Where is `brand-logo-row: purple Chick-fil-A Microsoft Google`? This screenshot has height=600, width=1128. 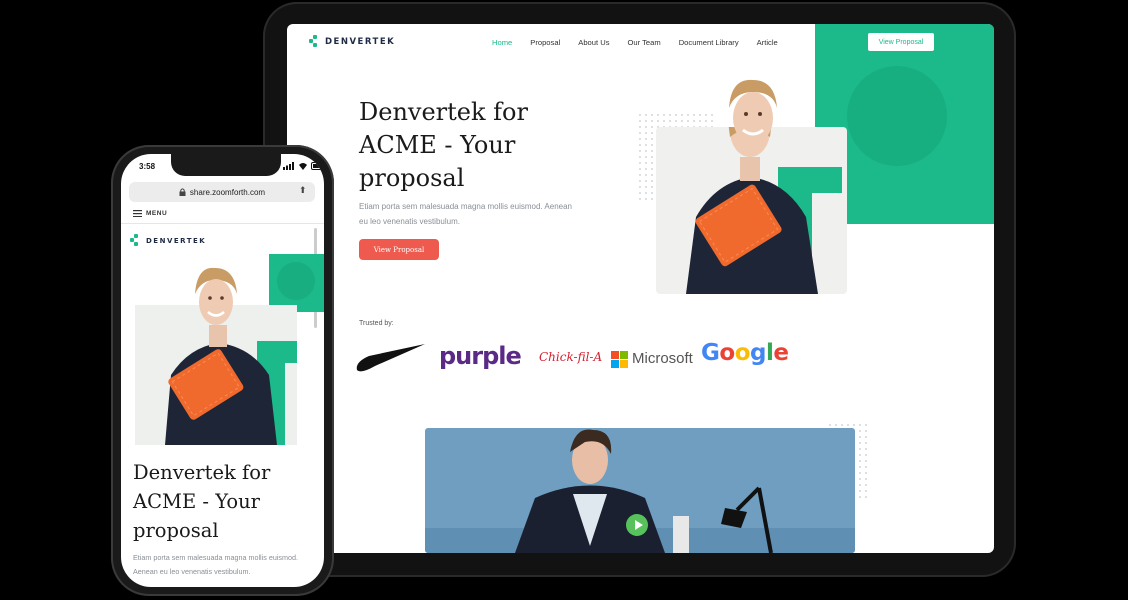
brand-logo-row: purple Chick-fil-A Microsoft Google is located at coordinates (572, 357).